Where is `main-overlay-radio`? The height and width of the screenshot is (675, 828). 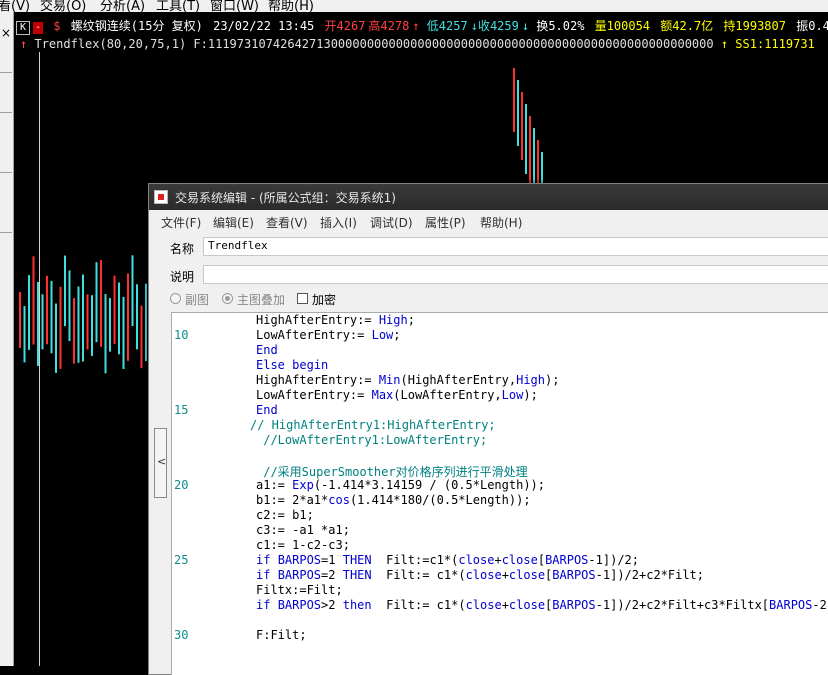
main-overlay-radio is located at coordinates (227, 298).